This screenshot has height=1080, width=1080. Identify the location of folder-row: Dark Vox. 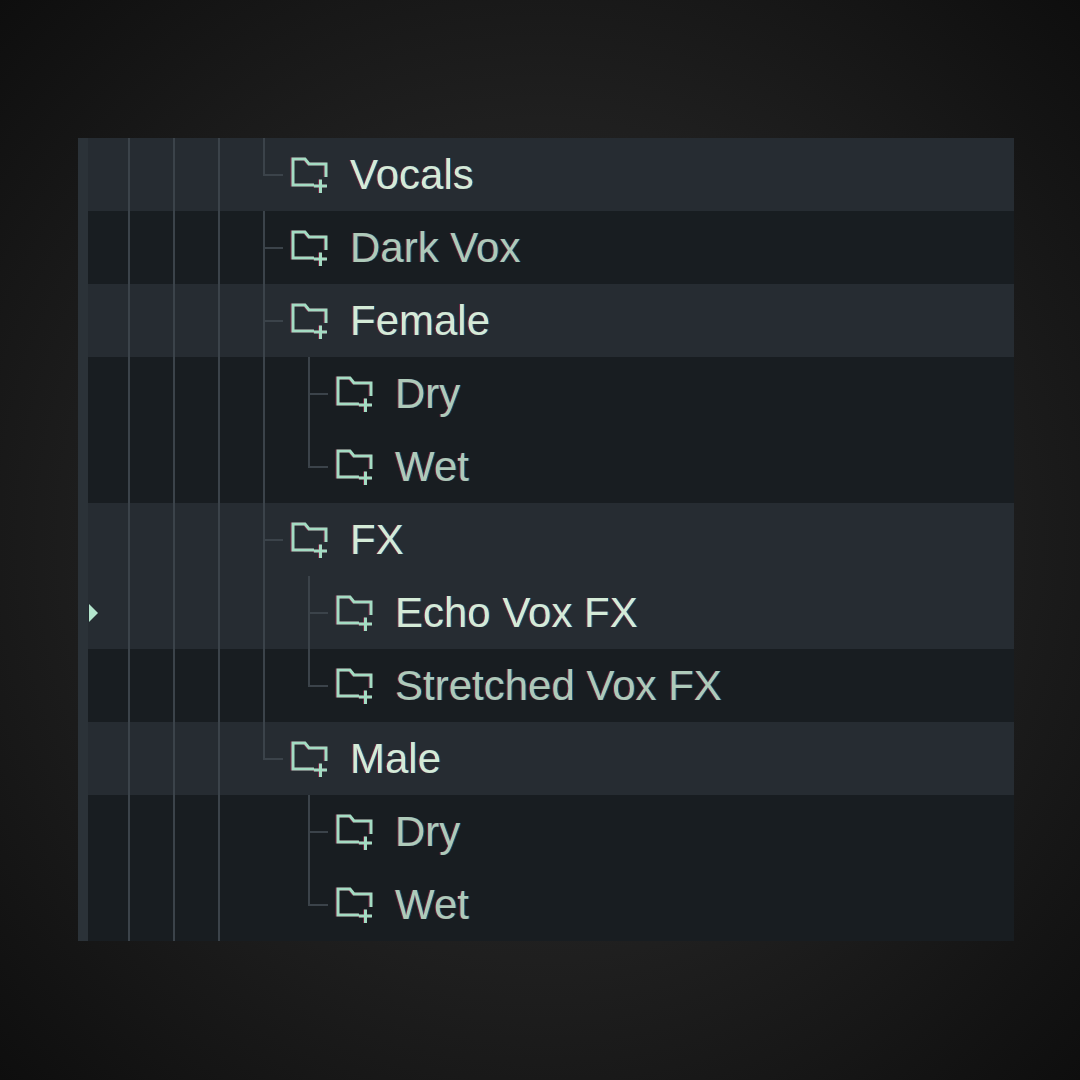
(551, 247).